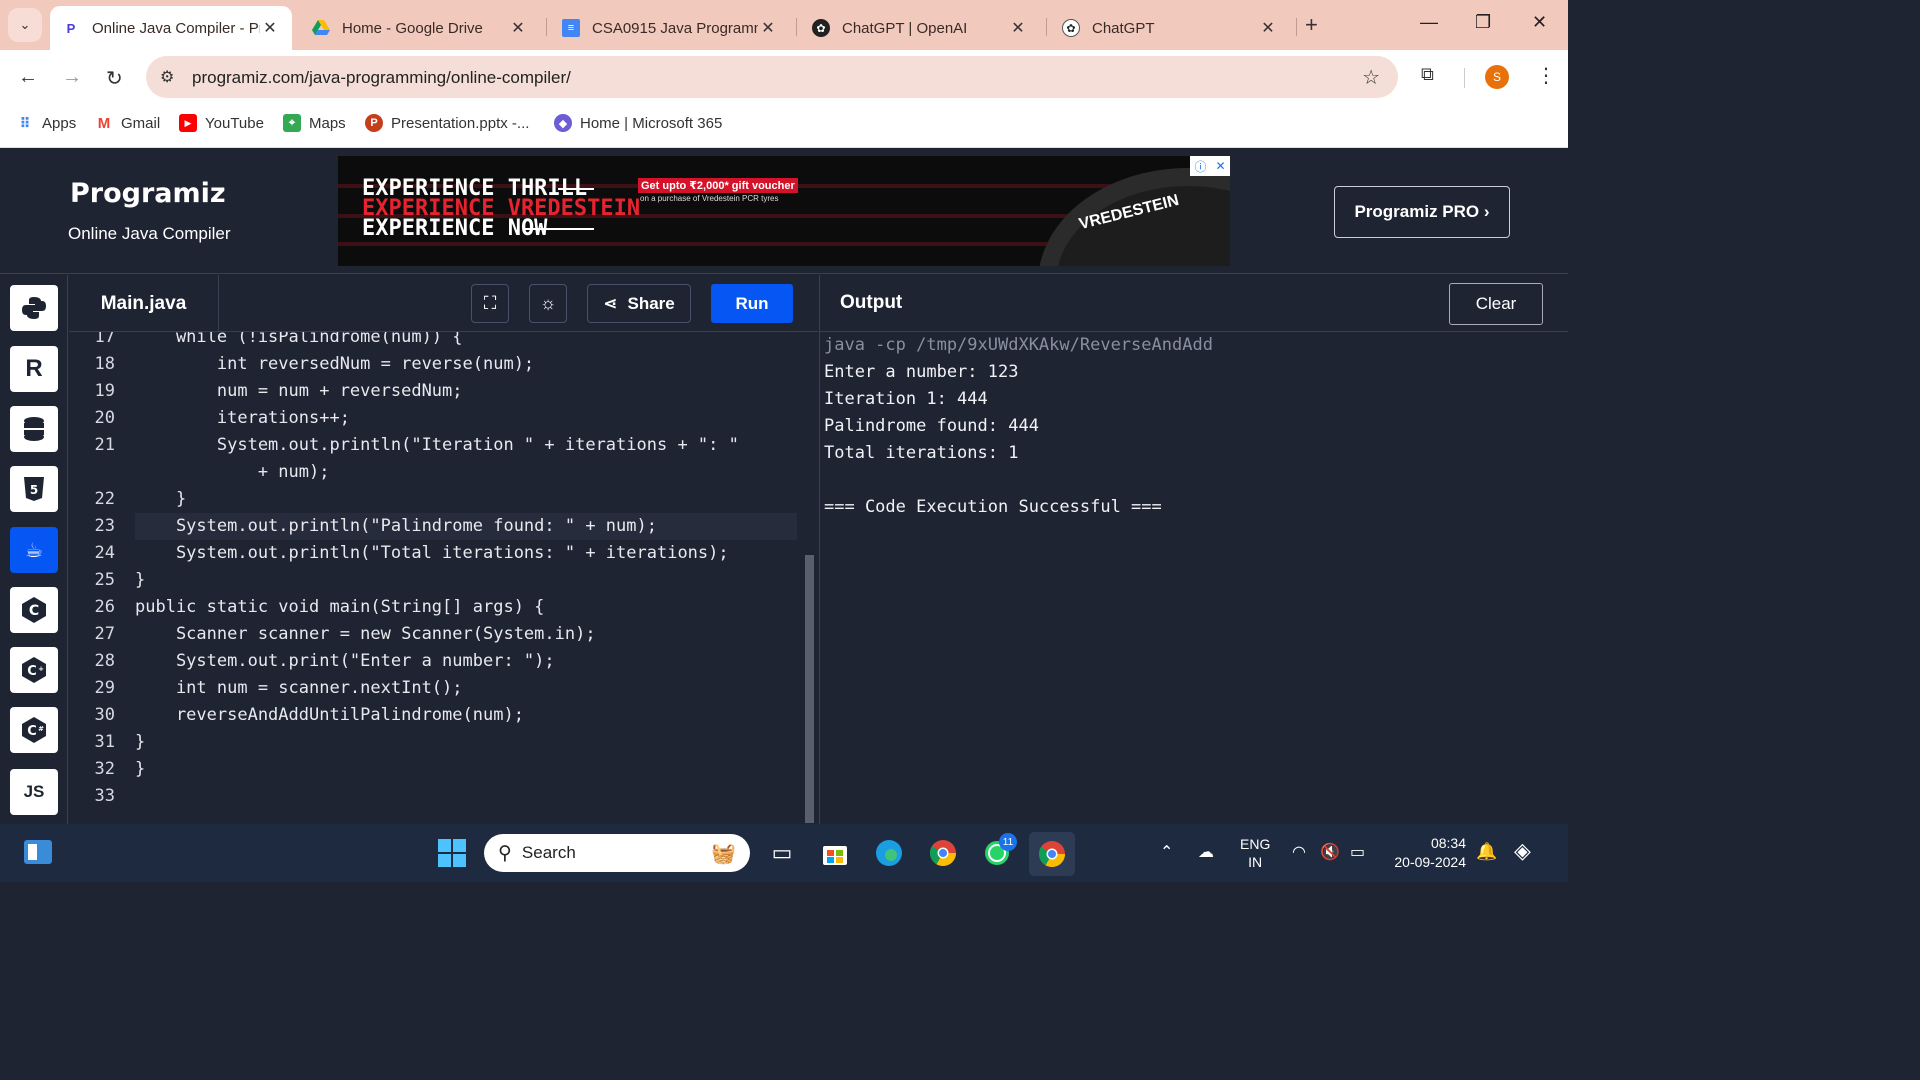 This screenshot has width=1920, height=1080. Describe the element at coordinates (433, 769) in the screenshot. I see `code-line: 32}` at that location.